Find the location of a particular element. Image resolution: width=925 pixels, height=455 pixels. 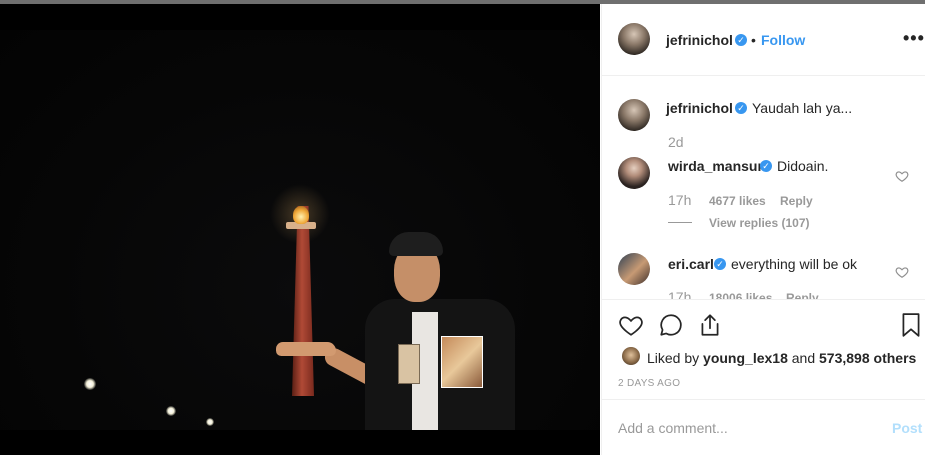

post-date: 2 DAYS AGO is located at coordinates (649, 383).